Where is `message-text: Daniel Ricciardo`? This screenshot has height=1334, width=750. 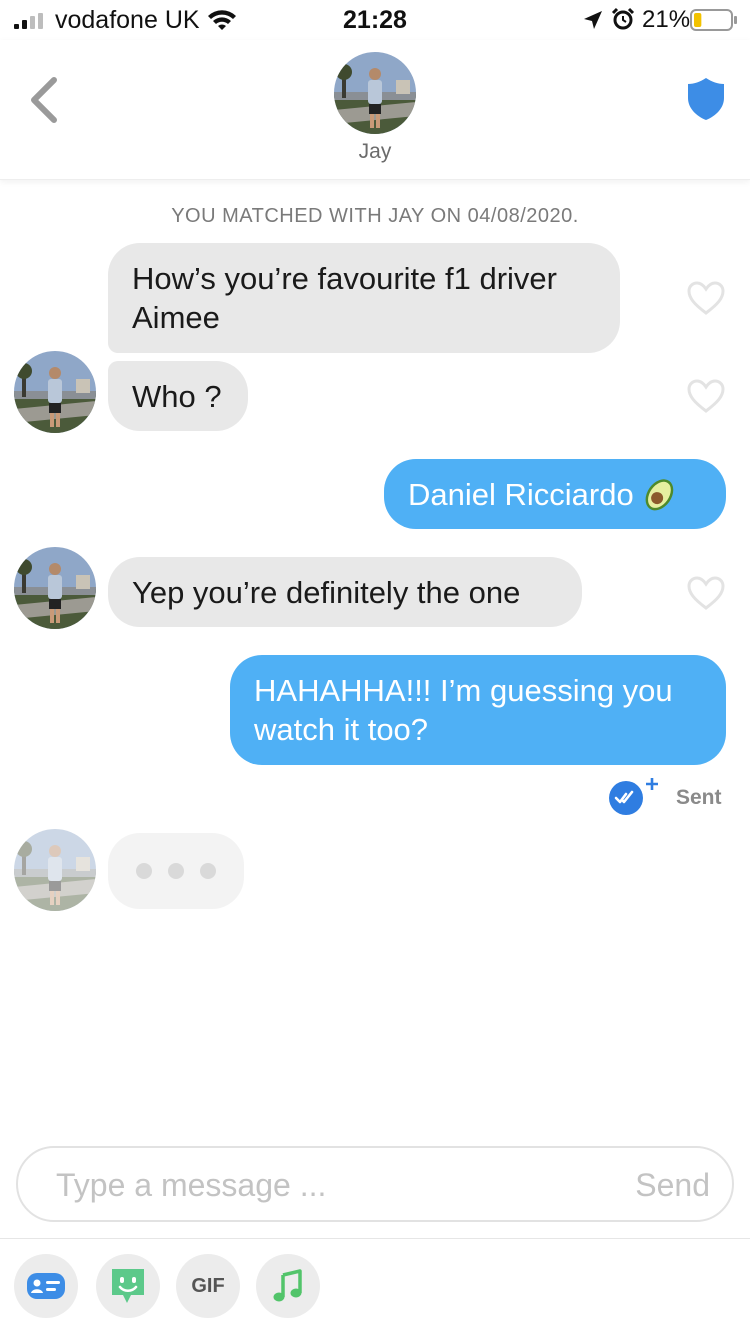 message-text: Daniel Ricciardo is located at coordinates (521, 494).